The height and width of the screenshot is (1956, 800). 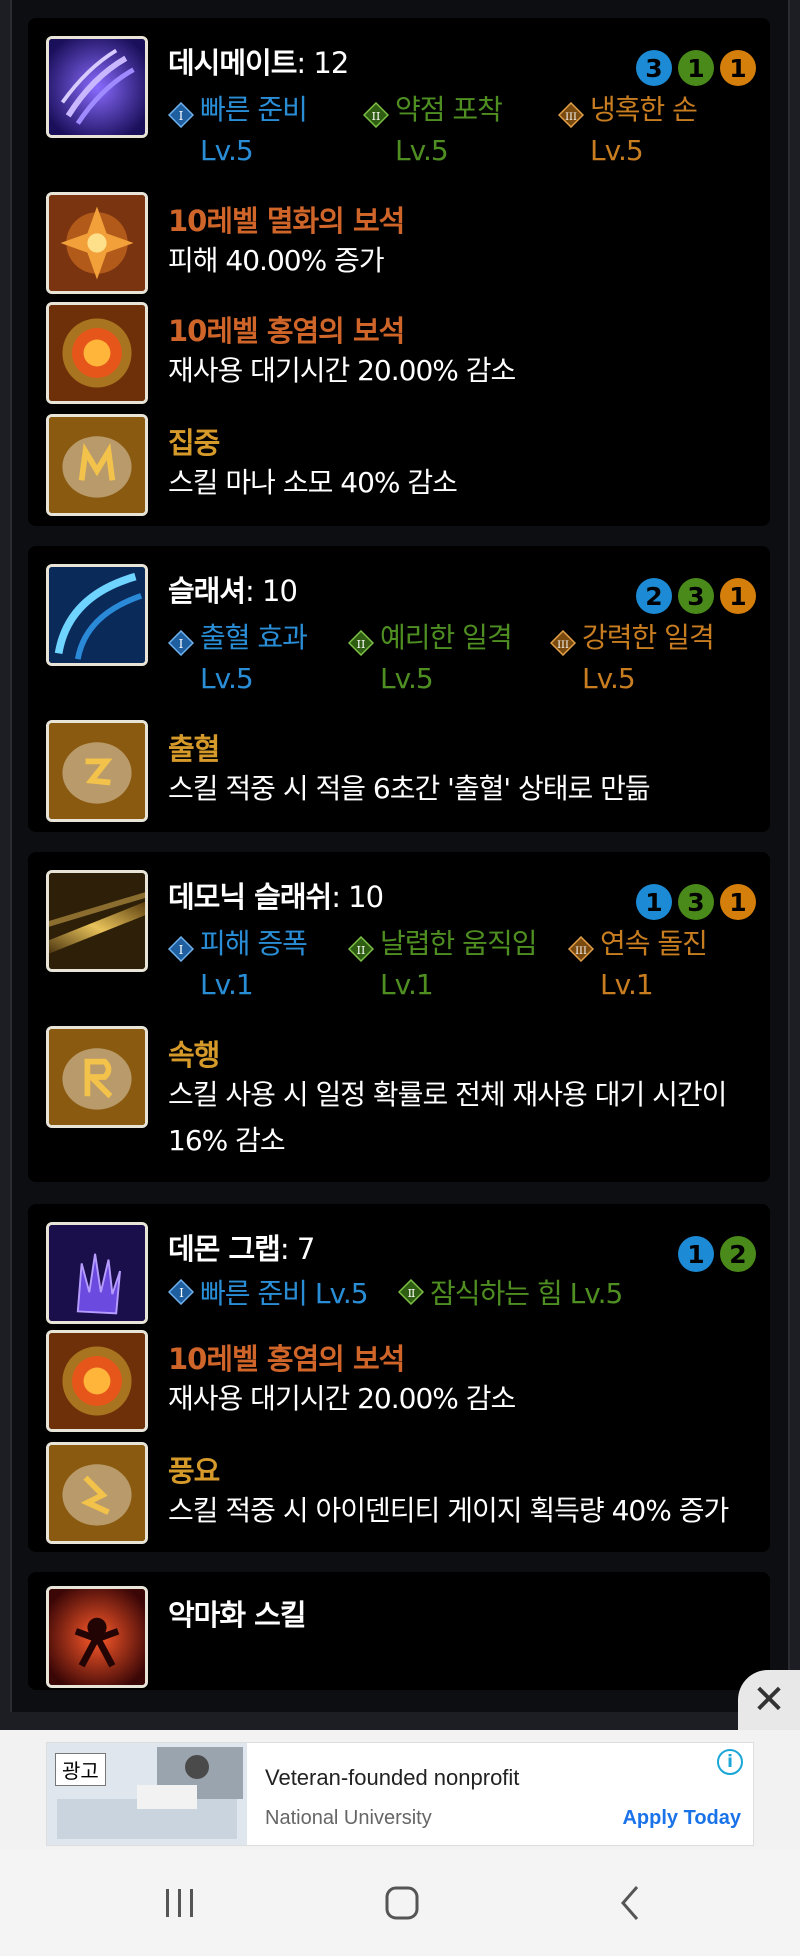 I want to click on back-icon, so click(x=630, y=1903).